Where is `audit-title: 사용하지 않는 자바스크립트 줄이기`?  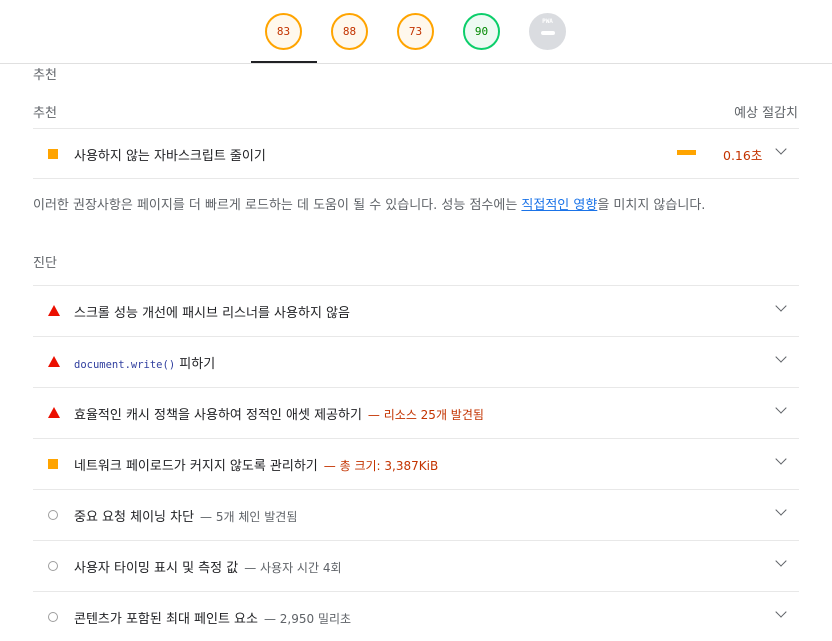
audit-title: 사용하지 않는 자바스크립트 줄이기 is located at coordinates (170, 156).